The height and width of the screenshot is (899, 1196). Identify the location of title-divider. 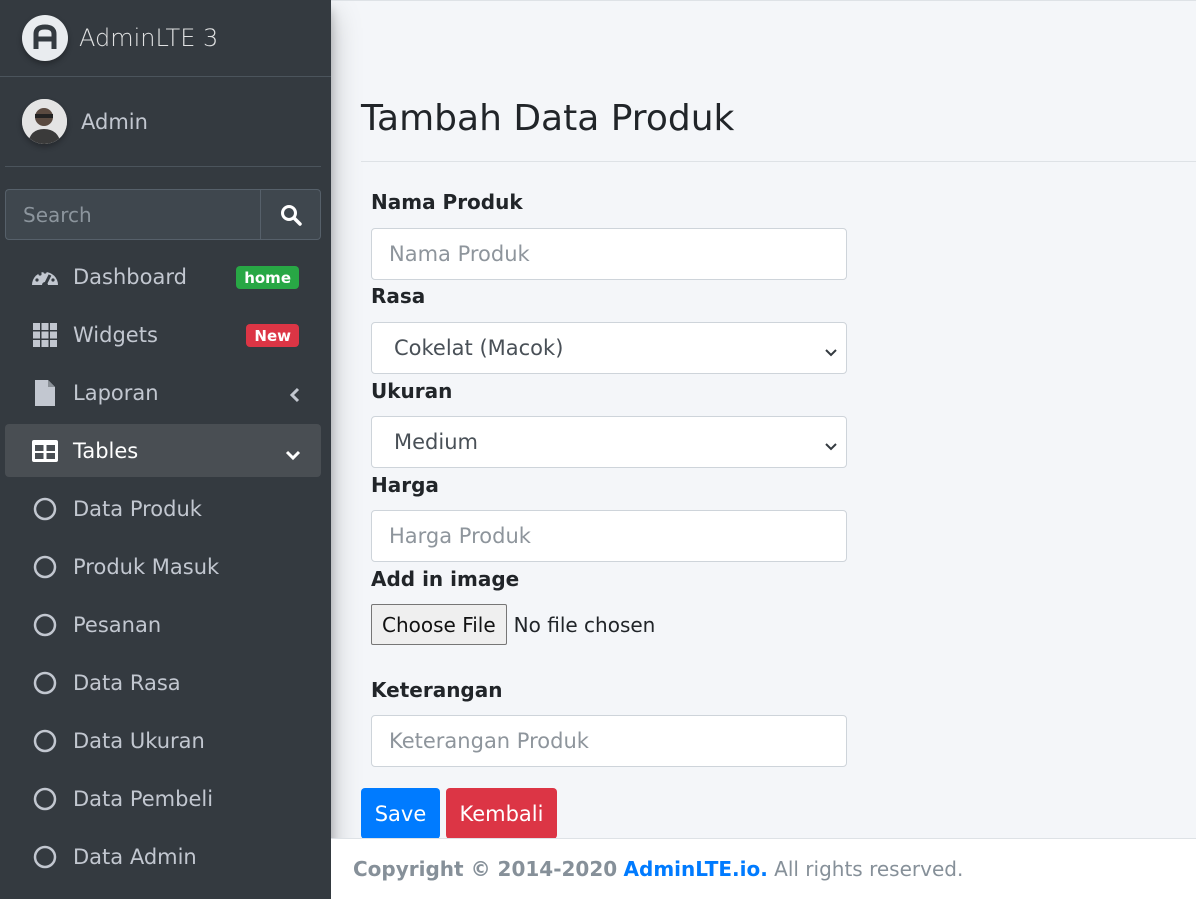
(778, 161).